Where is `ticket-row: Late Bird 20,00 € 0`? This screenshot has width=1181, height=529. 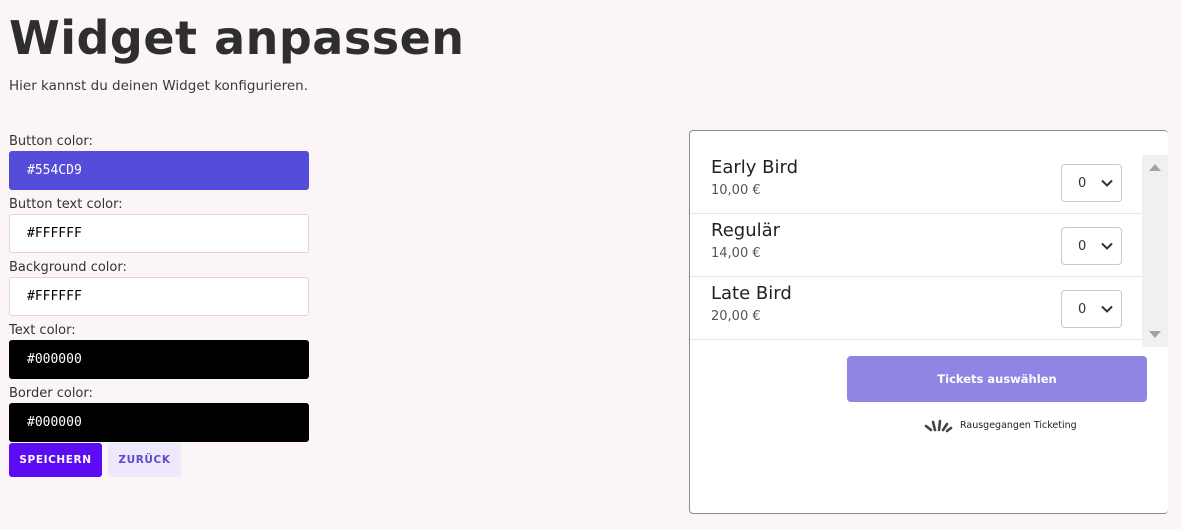
ticket-row: Late Bird 20,00 € 0 is located at coordinates (916, 308).